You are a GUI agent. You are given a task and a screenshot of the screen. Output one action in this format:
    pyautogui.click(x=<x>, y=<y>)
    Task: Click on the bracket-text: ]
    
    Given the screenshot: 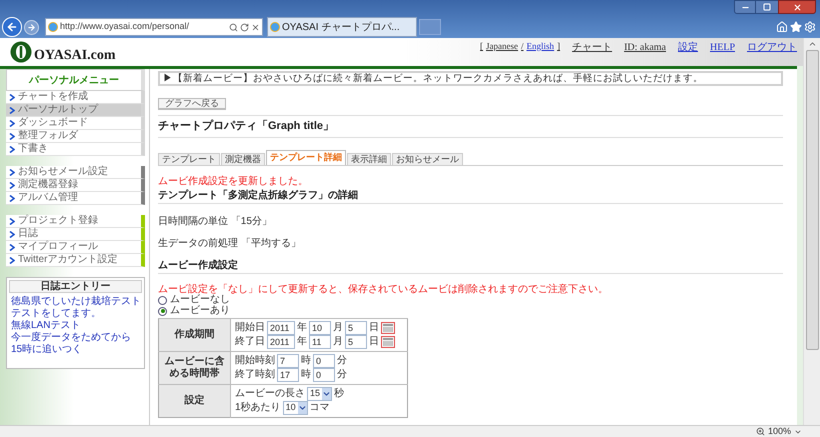 What is the action you would take?
    pyautogui.click(x=558, y=46)
    